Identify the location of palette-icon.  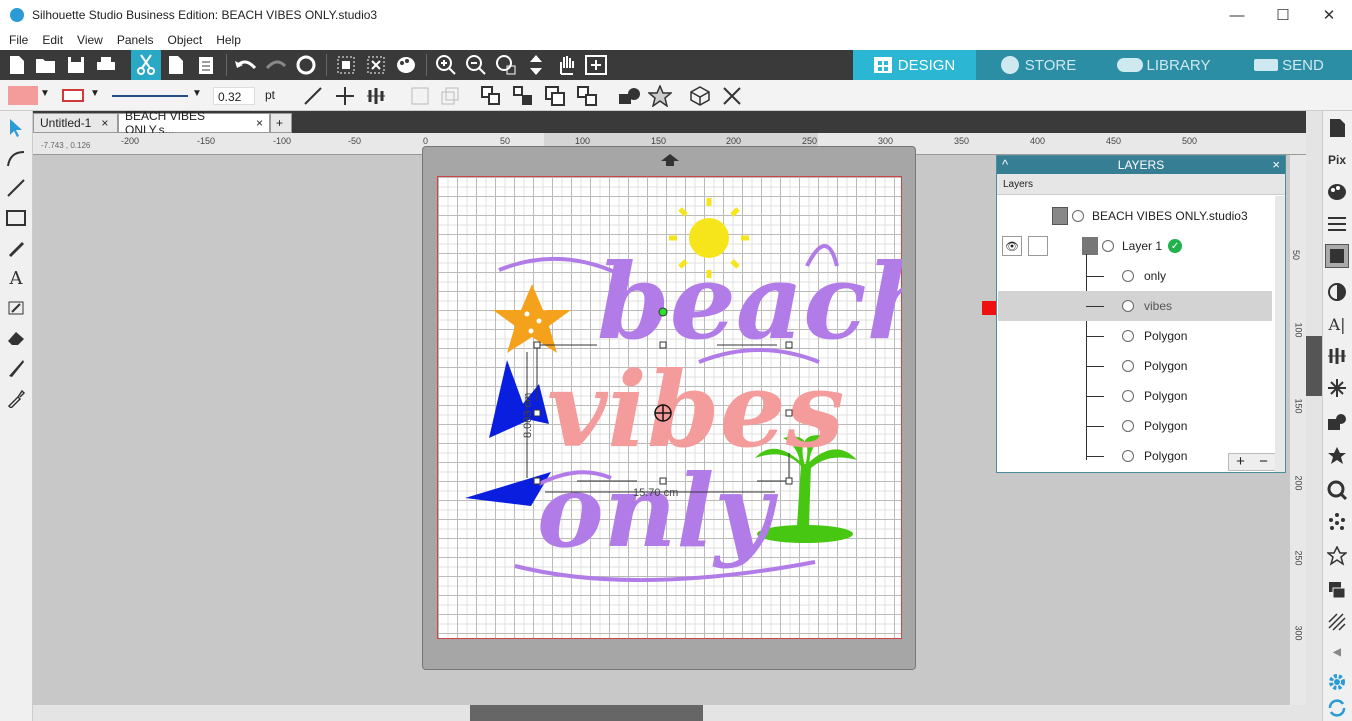
(1337, 192).